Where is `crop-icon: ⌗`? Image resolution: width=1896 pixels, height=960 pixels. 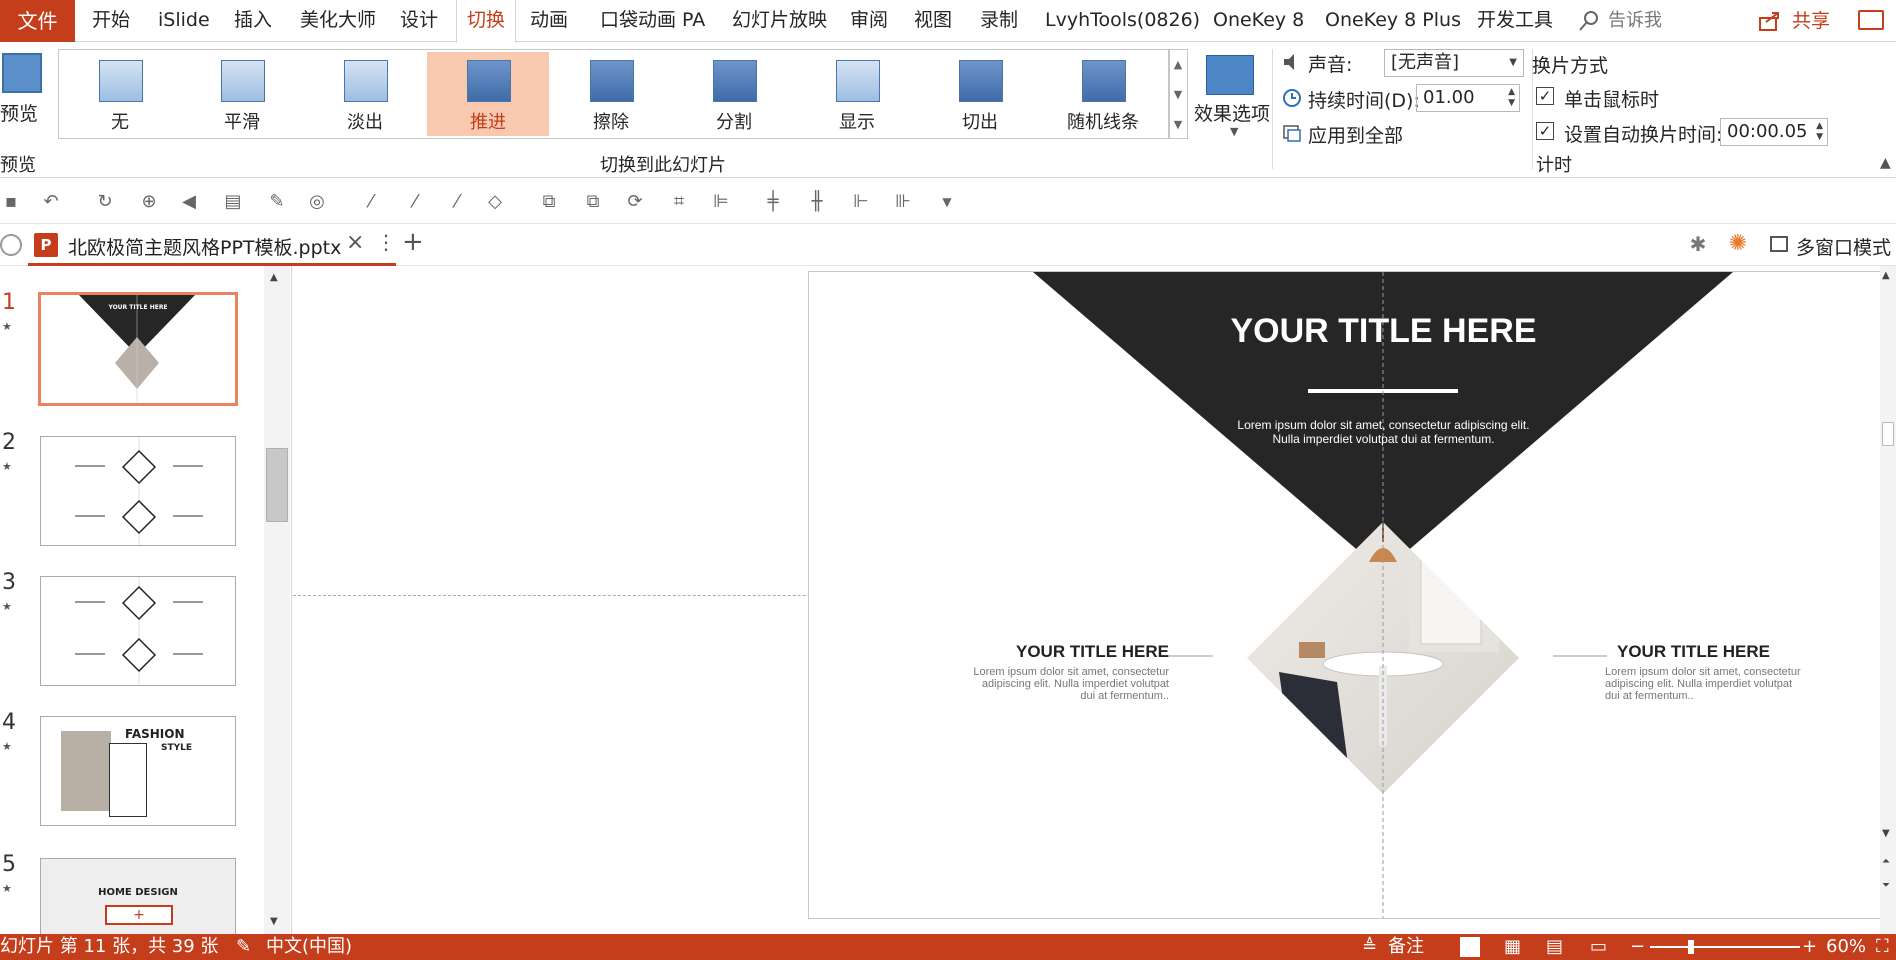 crop-icon: ⌗ is located at coordinates (679, 202).